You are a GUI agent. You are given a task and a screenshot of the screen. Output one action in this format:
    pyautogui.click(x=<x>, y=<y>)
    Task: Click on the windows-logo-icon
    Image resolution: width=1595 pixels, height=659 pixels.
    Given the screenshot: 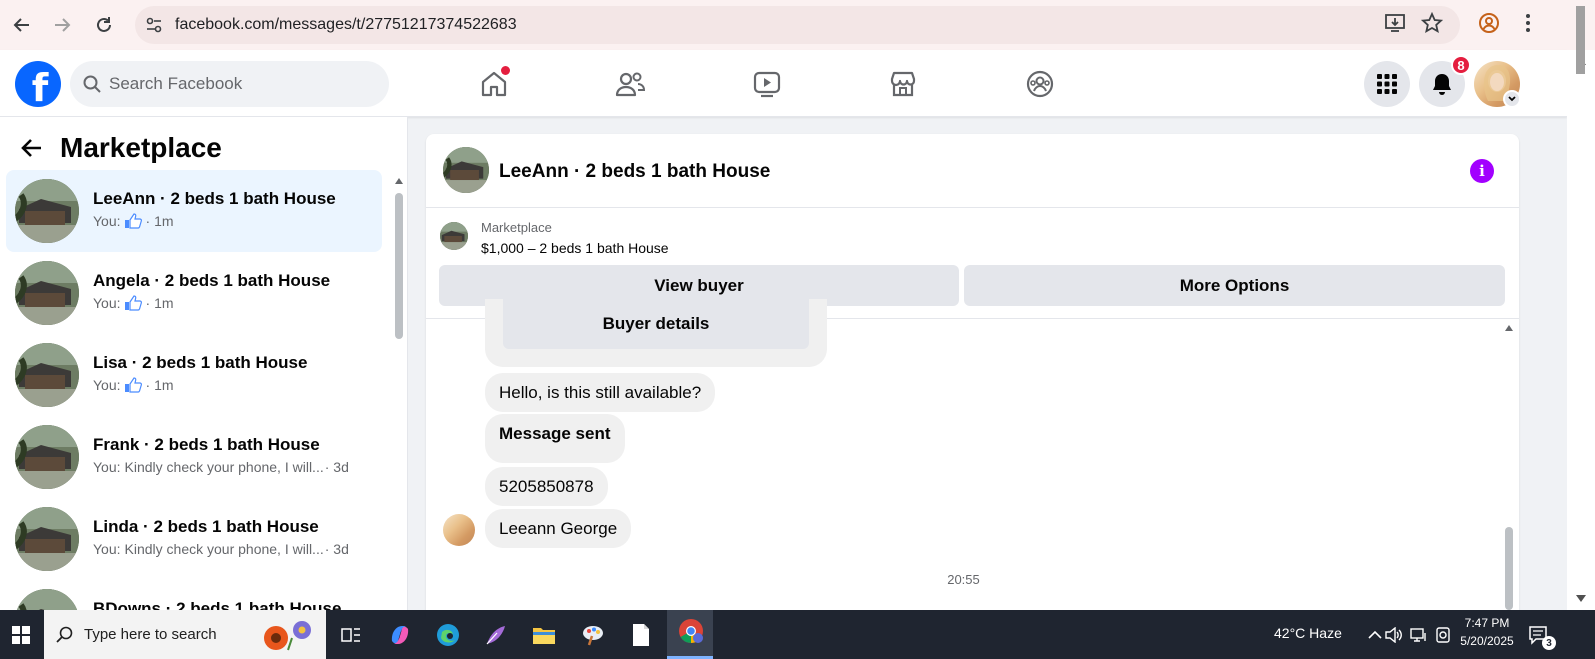 What is the action you would take?
    pyautogui.click(x=21, y=635)
    